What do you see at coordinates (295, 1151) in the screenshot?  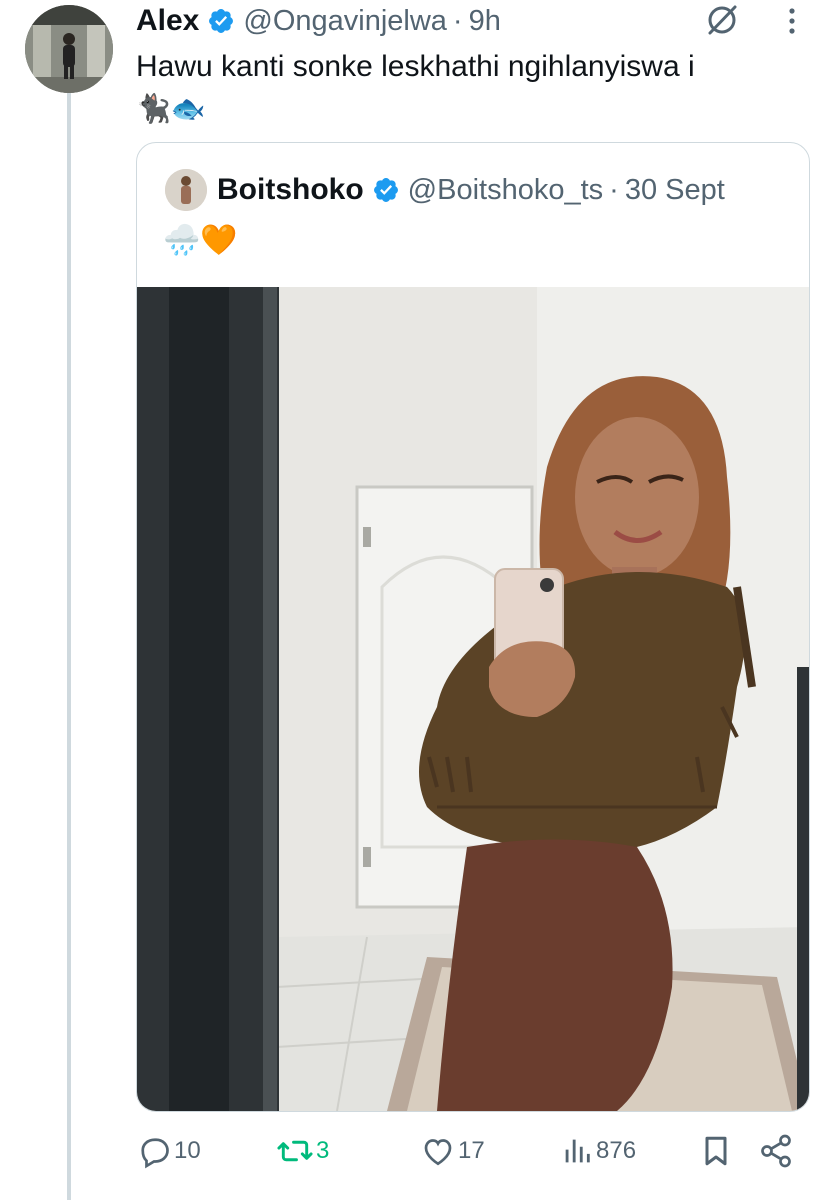 I see `retweet-icon` at bounding box center [295, 1151].